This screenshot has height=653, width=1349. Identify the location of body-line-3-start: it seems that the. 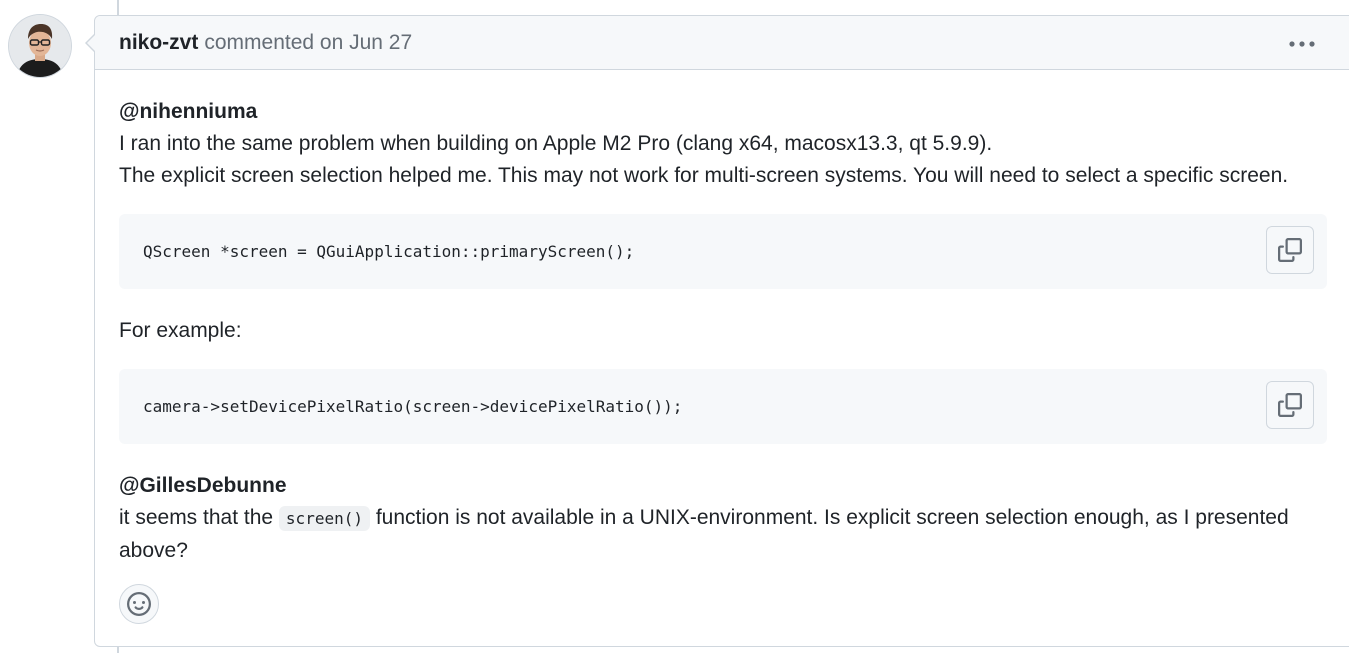
(196, 517).